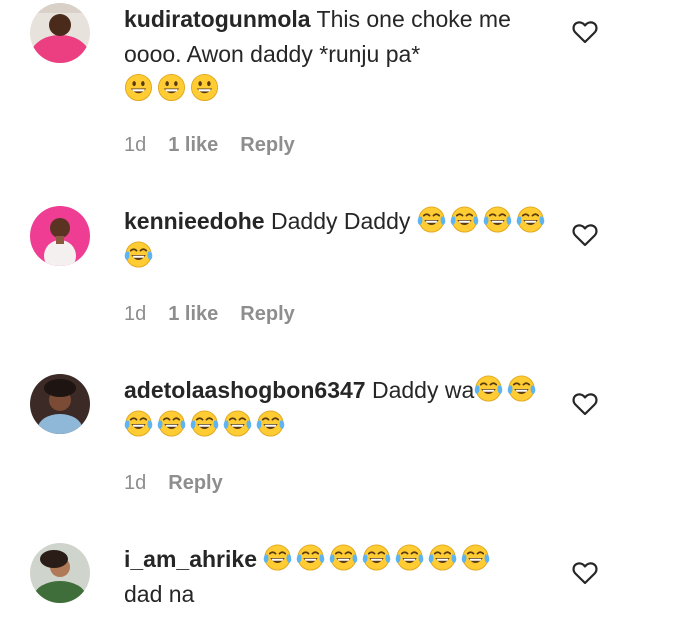 The width and height of the screenshot is (675, 630). Describe the element at coordinates (339, 577) in the screenshot. I see `comment-text: i_am_ahrike dad na` at that location.